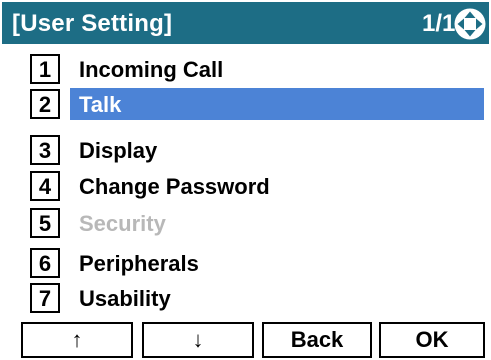  Describe the element at coordinates (45, 186) in the screenshot. I see `menu-item-number: 4` at that location.